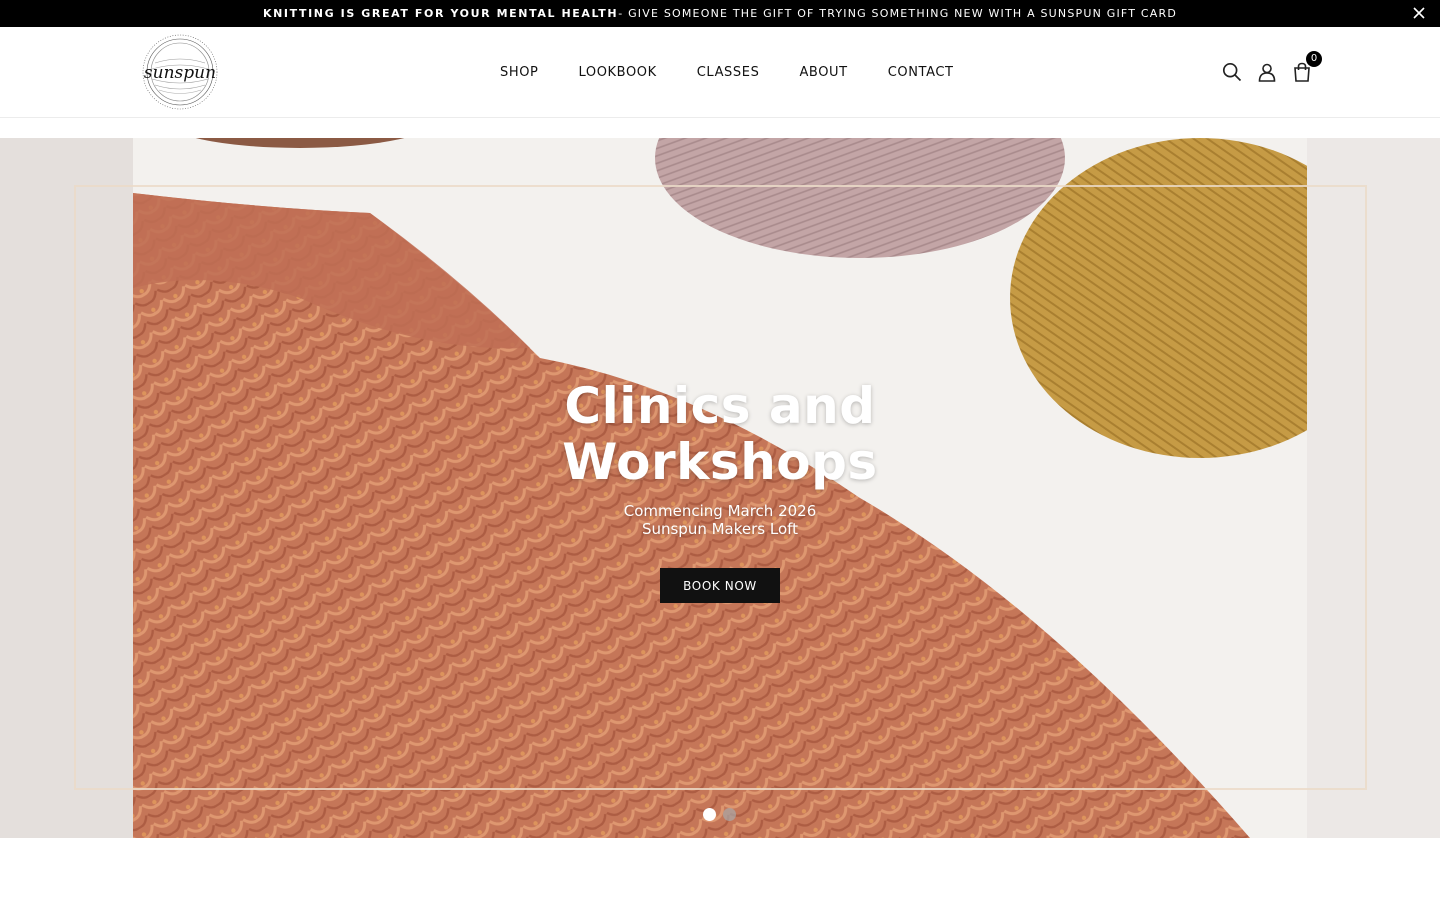  I want to click on hero-subtitle-line-2: Sunspun Makers Loft, so click(720, 529).